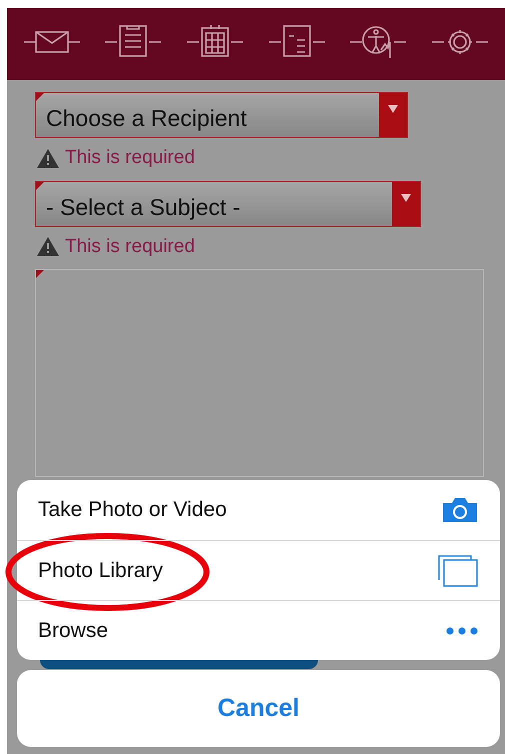  Describe the element at coordinates (258, 570) in the screenshot. I see `menu-item: Photo Library` at that location.